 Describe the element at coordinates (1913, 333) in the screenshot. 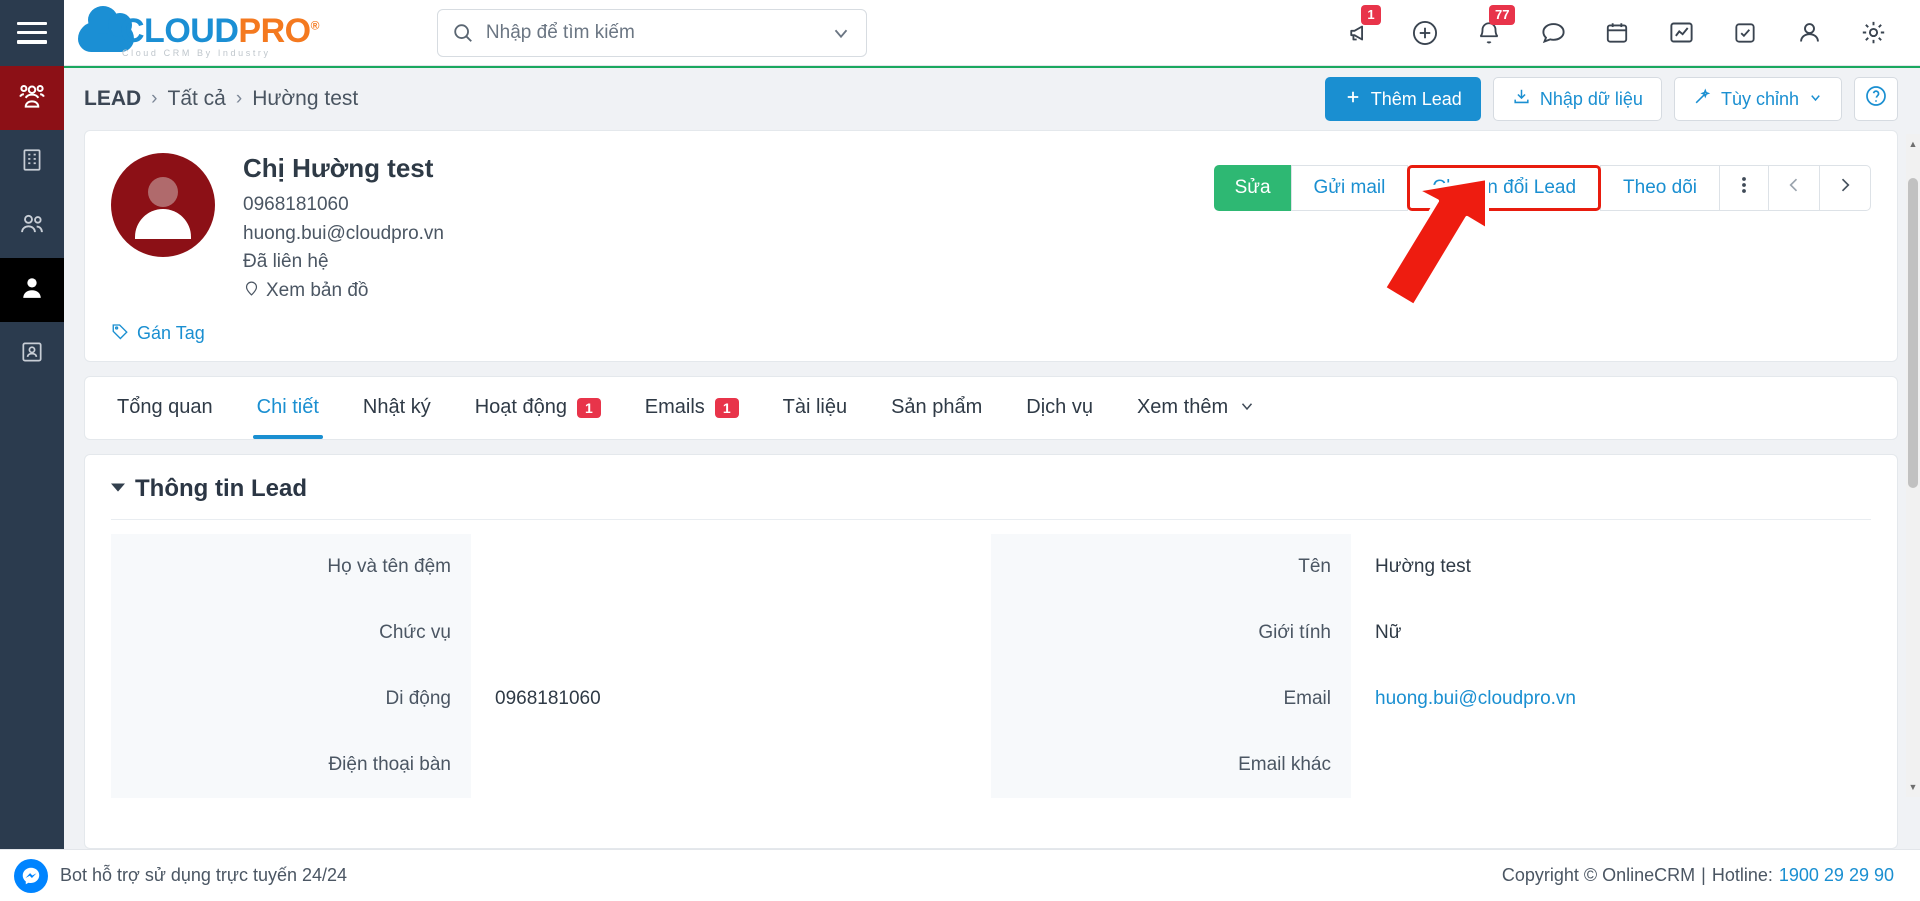

I see `scrollbar-thumb` at that location.